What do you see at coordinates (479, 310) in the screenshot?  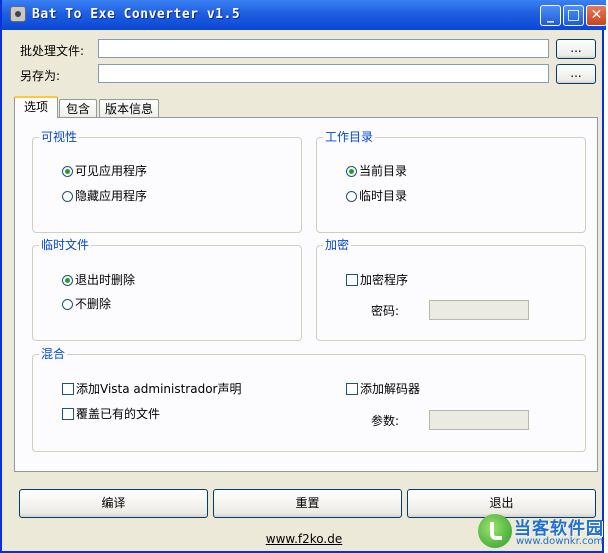 I see `password-input` at bounding box center [479, 310].